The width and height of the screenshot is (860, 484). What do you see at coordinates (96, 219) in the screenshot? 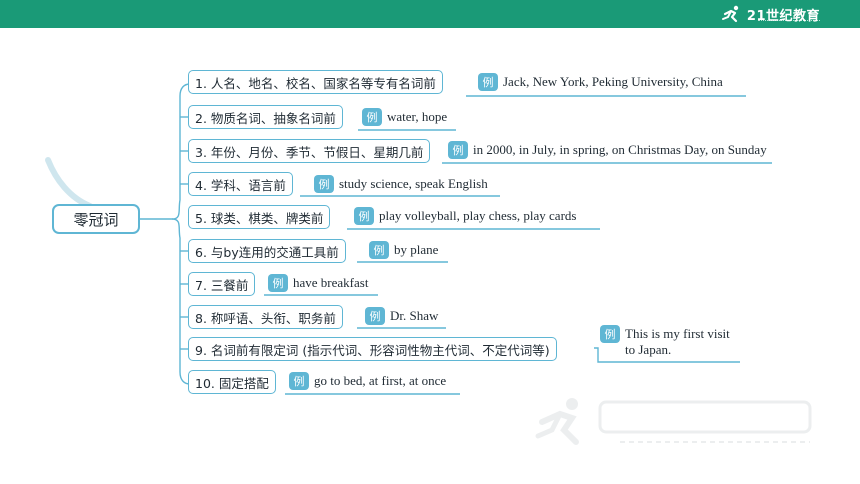
I see `root-node: 零冠词` at bounding box center [96, 219].